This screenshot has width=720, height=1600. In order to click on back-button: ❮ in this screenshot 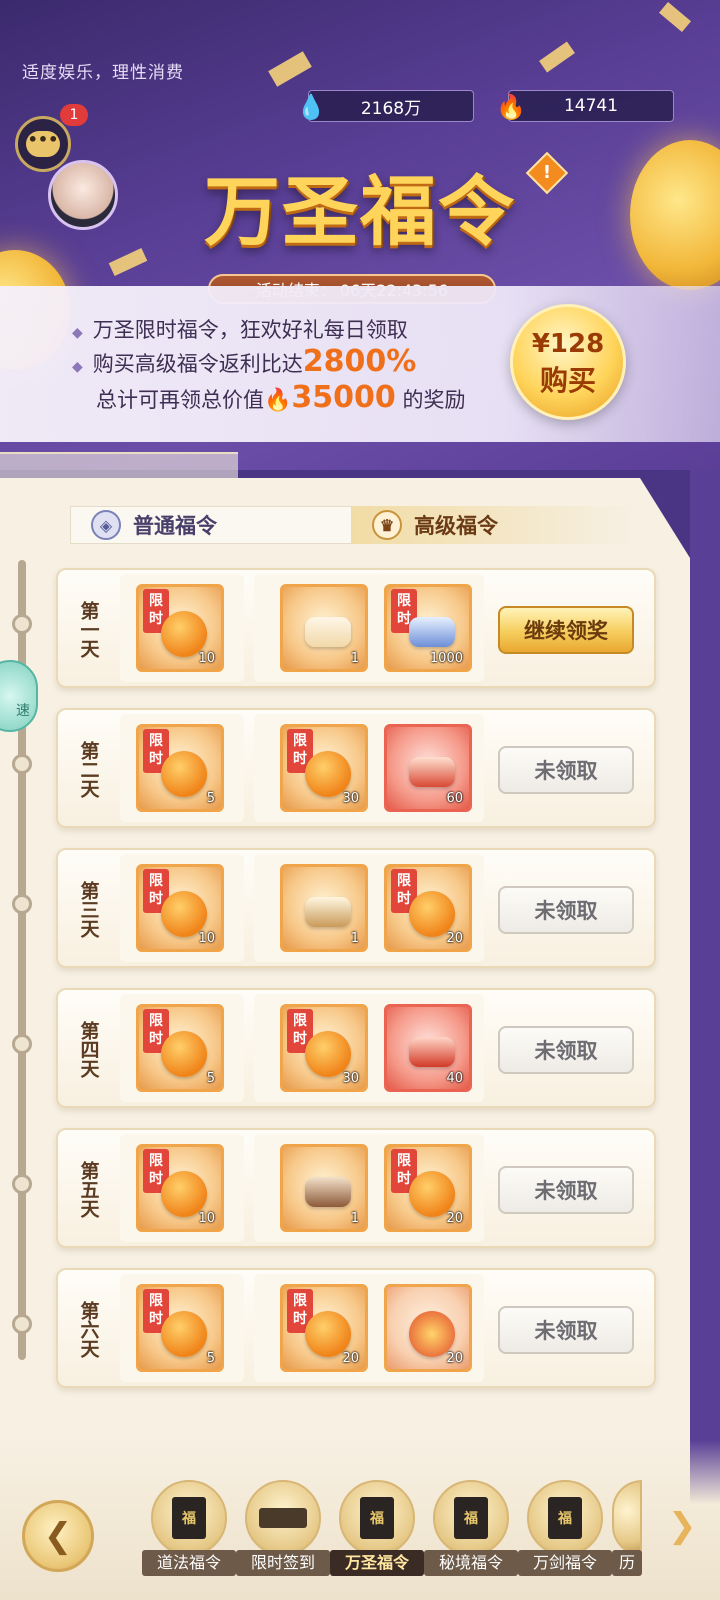, I will do `click(58, 1536)`.